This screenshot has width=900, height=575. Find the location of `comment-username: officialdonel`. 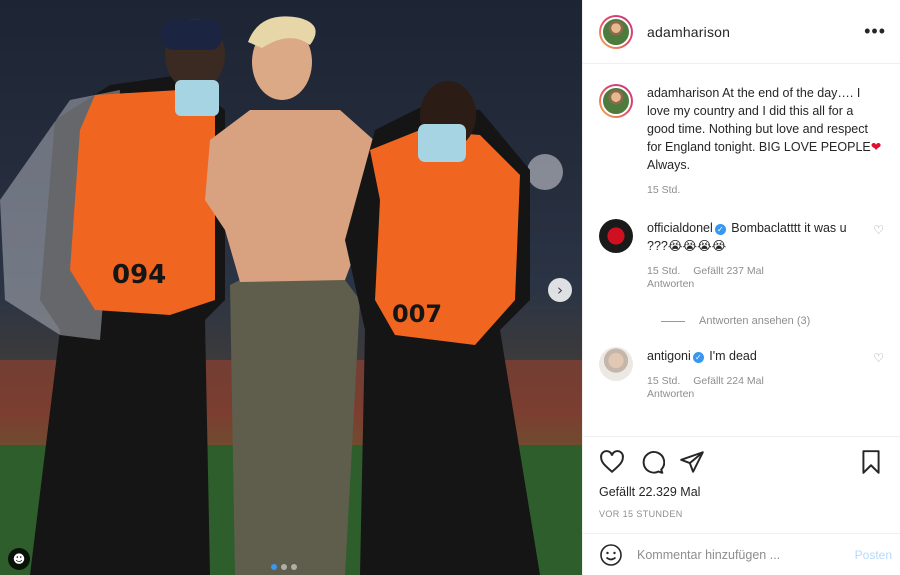

comment-username: officialdonel is located at coordinates (680, 228).